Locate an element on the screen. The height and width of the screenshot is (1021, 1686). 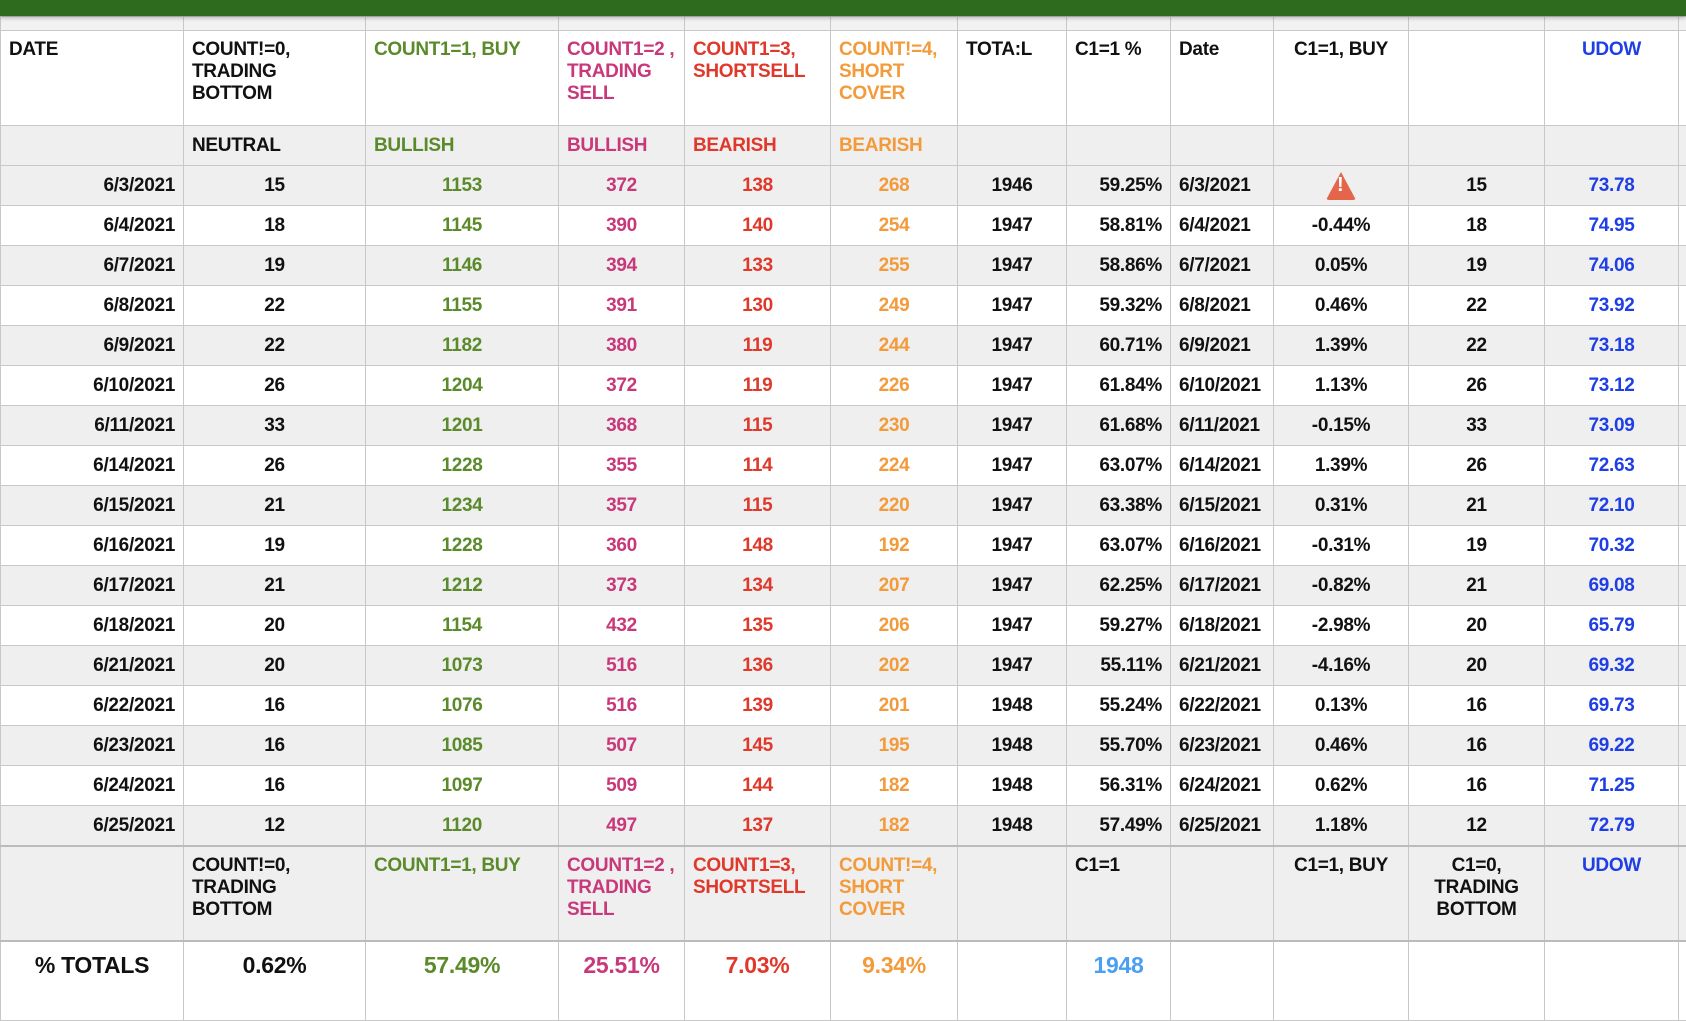
udow-cell: 65.79 is located at coordinates (1612, 626).